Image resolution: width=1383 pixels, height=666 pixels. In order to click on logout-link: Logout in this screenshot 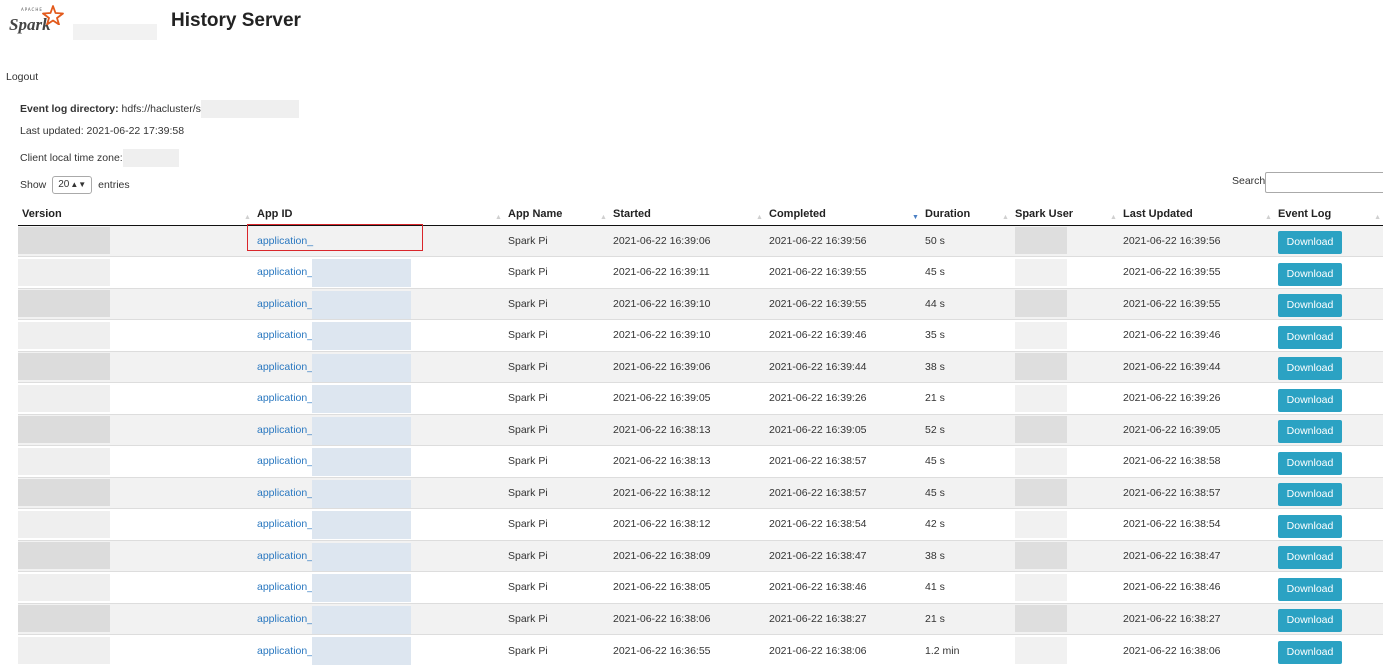, I will do `click(22, 77)`.